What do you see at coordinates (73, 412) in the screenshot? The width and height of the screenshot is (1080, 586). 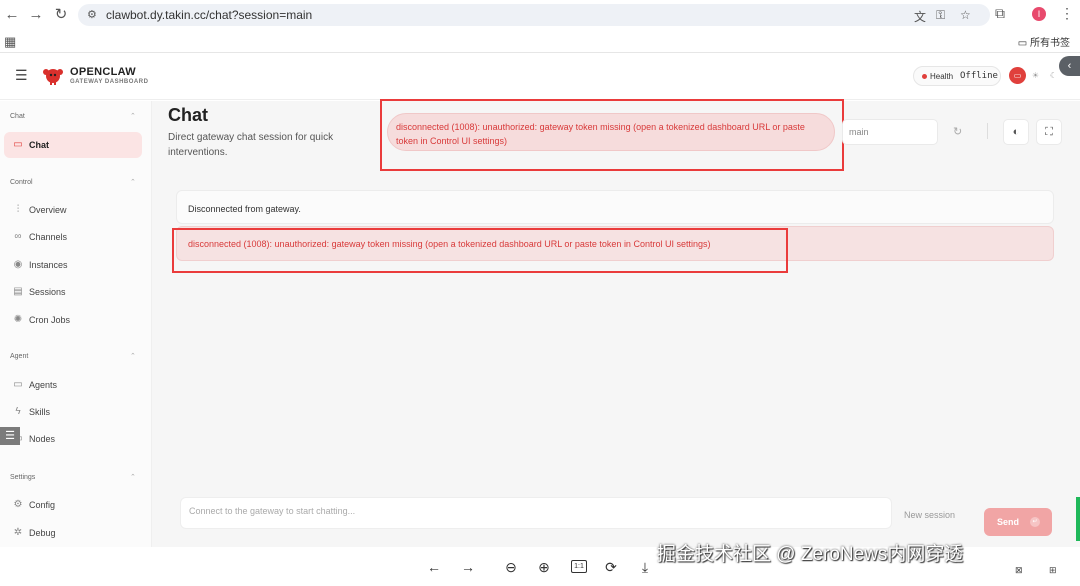 I see `sidebar-item-skills: ϟ Skills` at bounding box center [73, 412].